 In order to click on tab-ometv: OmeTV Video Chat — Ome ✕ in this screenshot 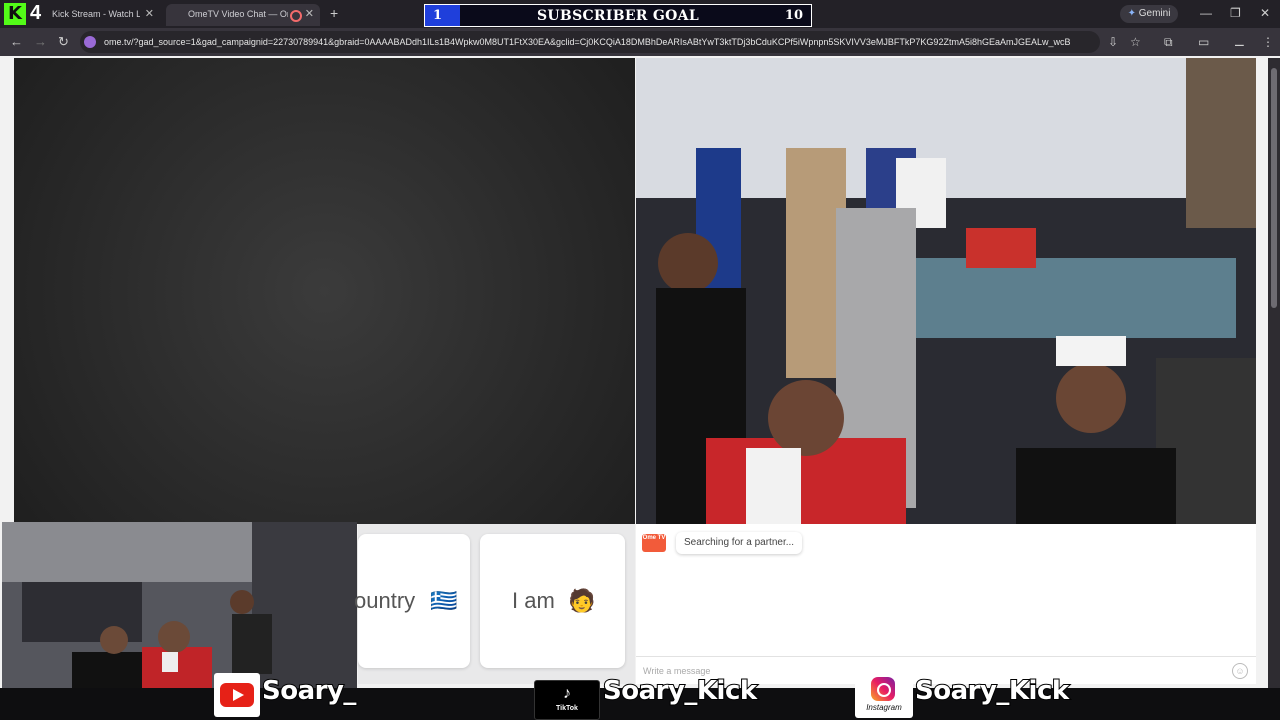, I will do `click(243, 15)`.